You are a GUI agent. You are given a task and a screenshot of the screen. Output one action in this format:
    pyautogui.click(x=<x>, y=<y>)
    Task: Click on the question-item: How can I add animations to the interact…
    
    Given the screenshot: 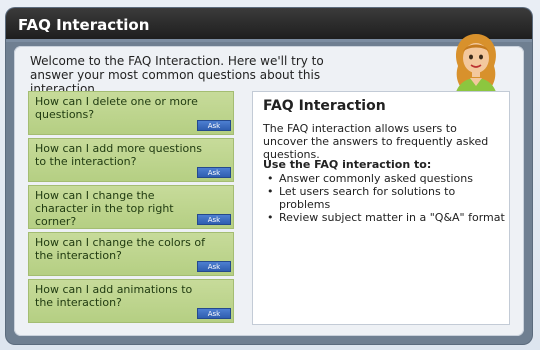 What is the action you would take?
    pyautogui.click(x=131, y=301)
    